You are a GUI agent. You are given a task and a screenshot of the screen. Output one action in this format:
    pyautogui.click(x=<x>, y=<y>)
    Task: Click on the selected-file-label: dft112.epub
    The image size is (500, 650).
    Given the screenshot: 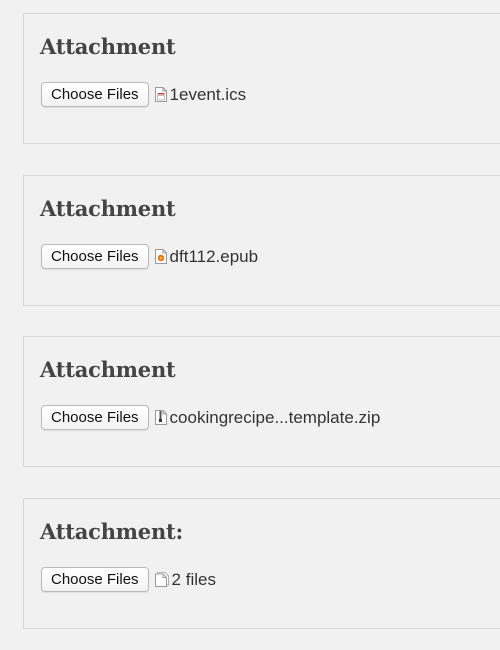 What is the action you would take?
    pyautogui.click(x=214, y=256)
    